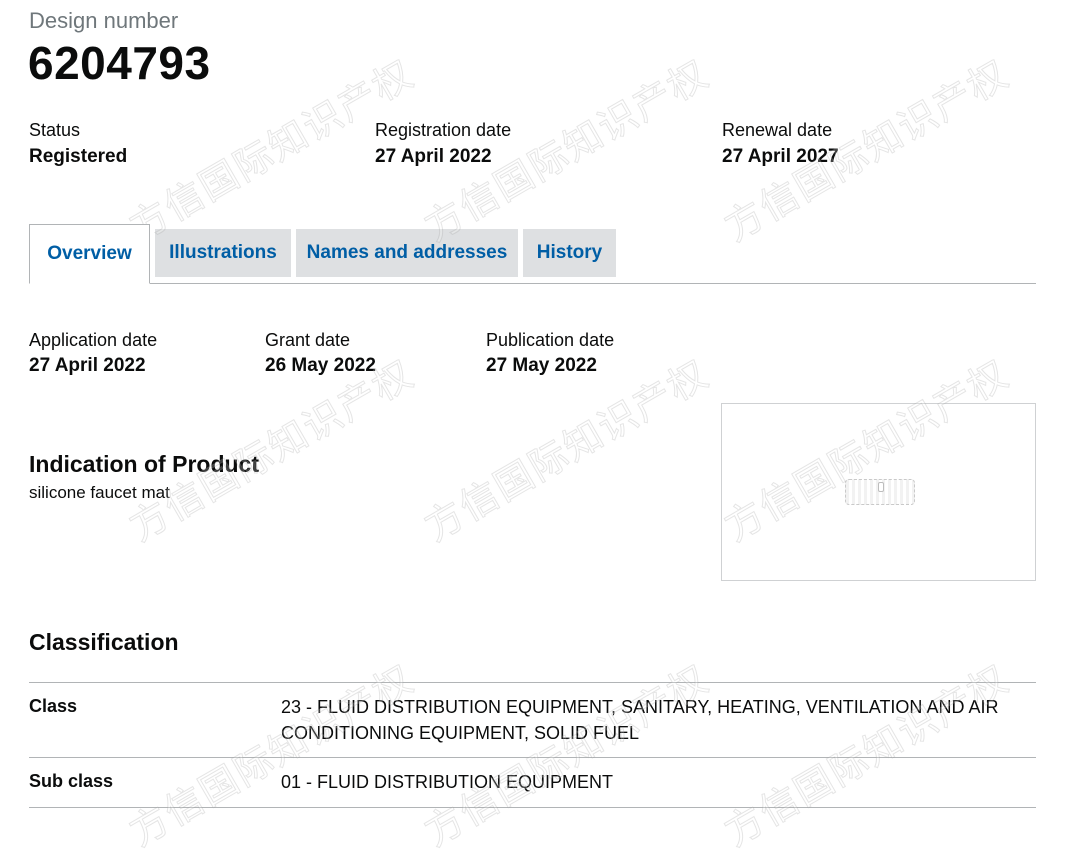  I want to click on tab-history: History, so click(569, 253).